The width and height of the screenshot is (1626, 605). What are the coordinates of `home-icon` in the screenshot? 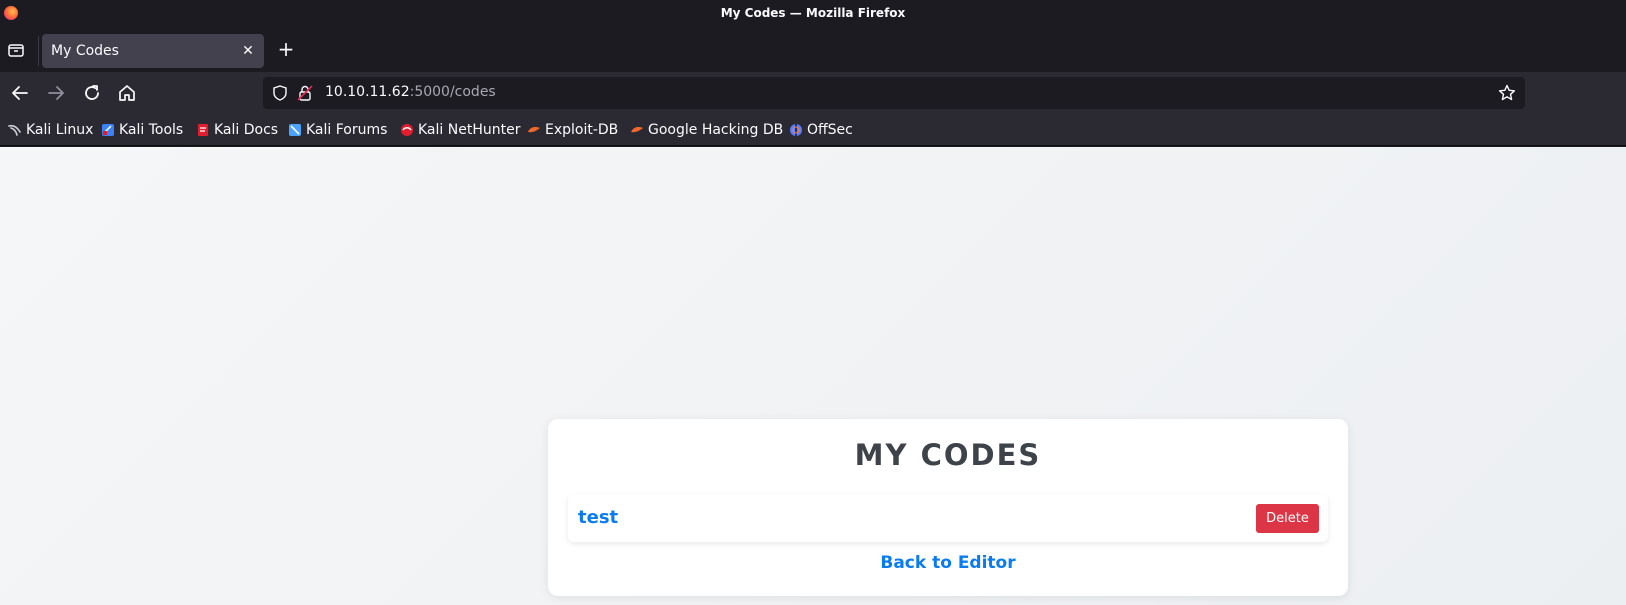 It's located at (127, 93).